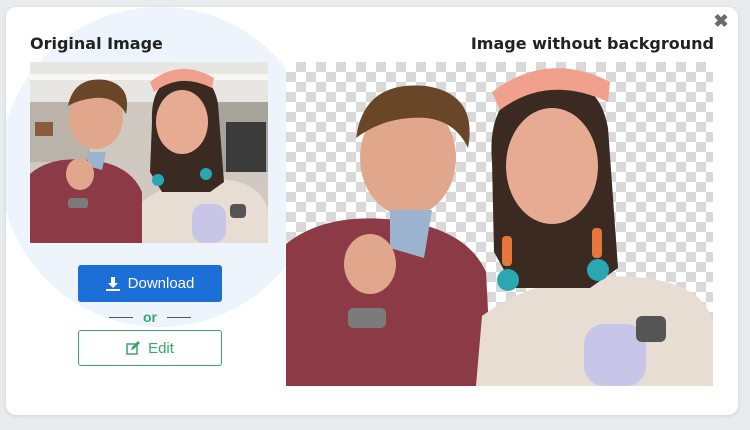 The height and width of the screenshot is (430, 750). Describe the element at coordinates (721, 21) in the screenshot. I see `close-icon: ✖` at that location.